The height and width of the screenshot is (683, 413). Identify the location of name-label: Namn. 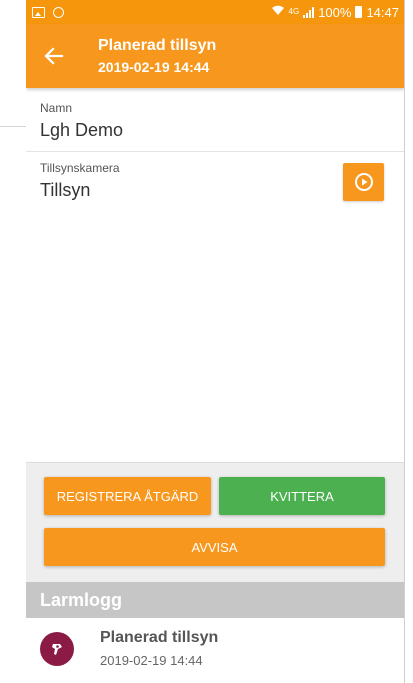
(56, 108).